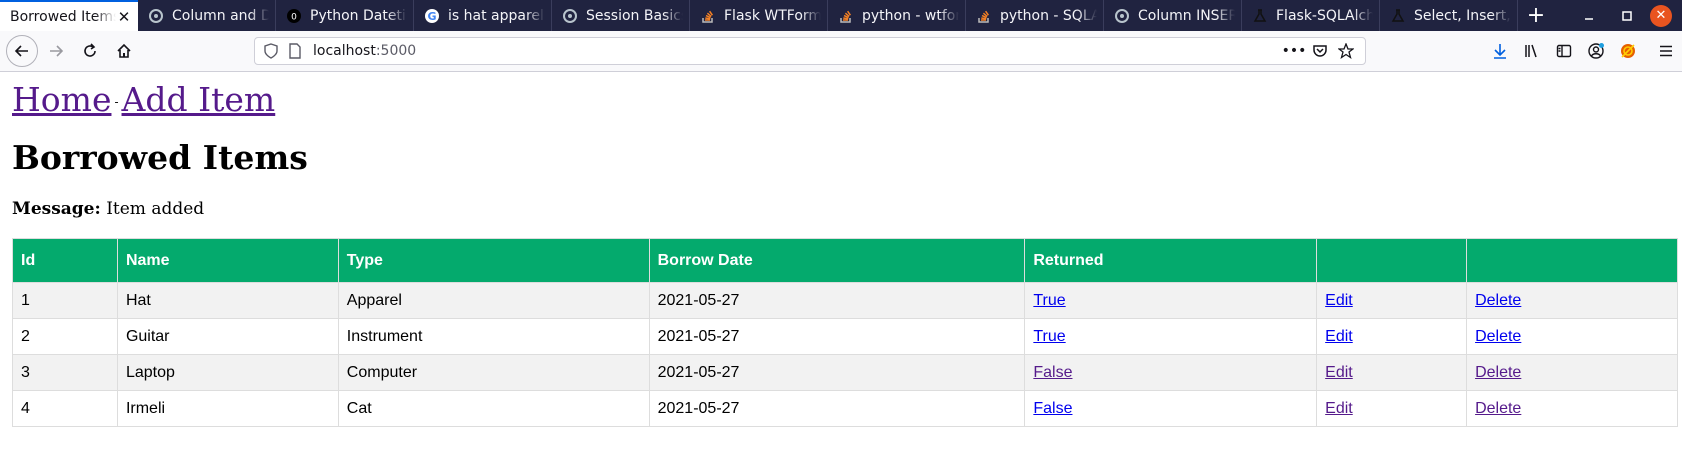 This screenshot has height=463, width=1682. I want to click on account-icon, so click(1596, 51).